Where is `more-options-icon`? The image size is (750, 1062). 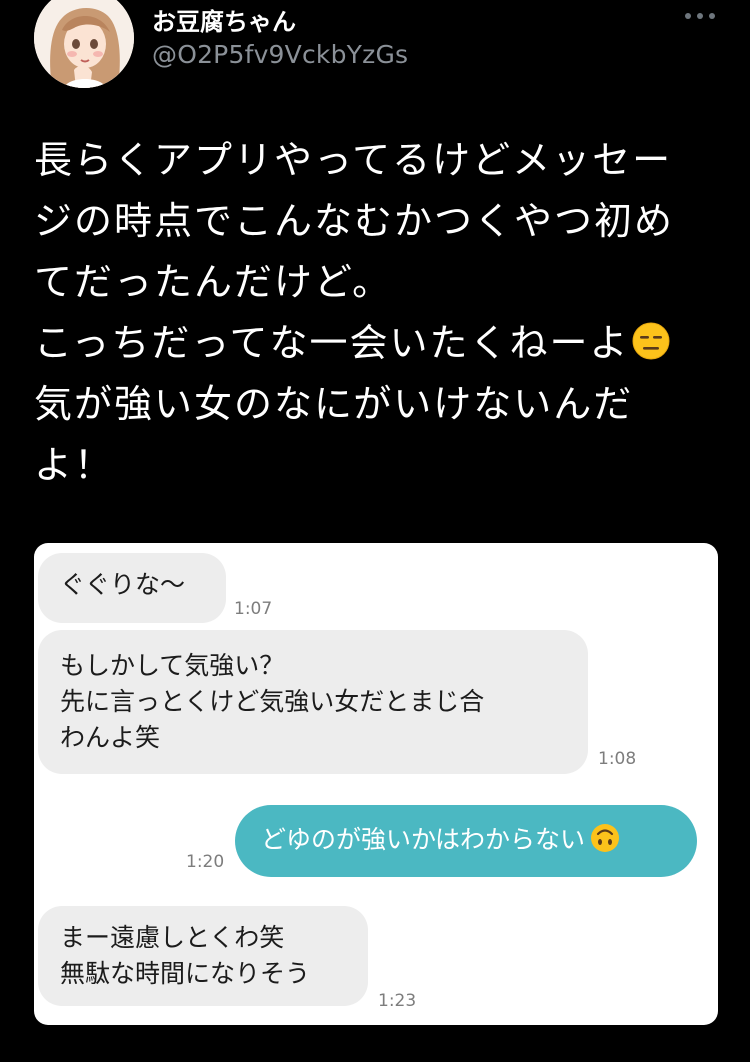
more-options-icon is located at coordinates (700, 16).